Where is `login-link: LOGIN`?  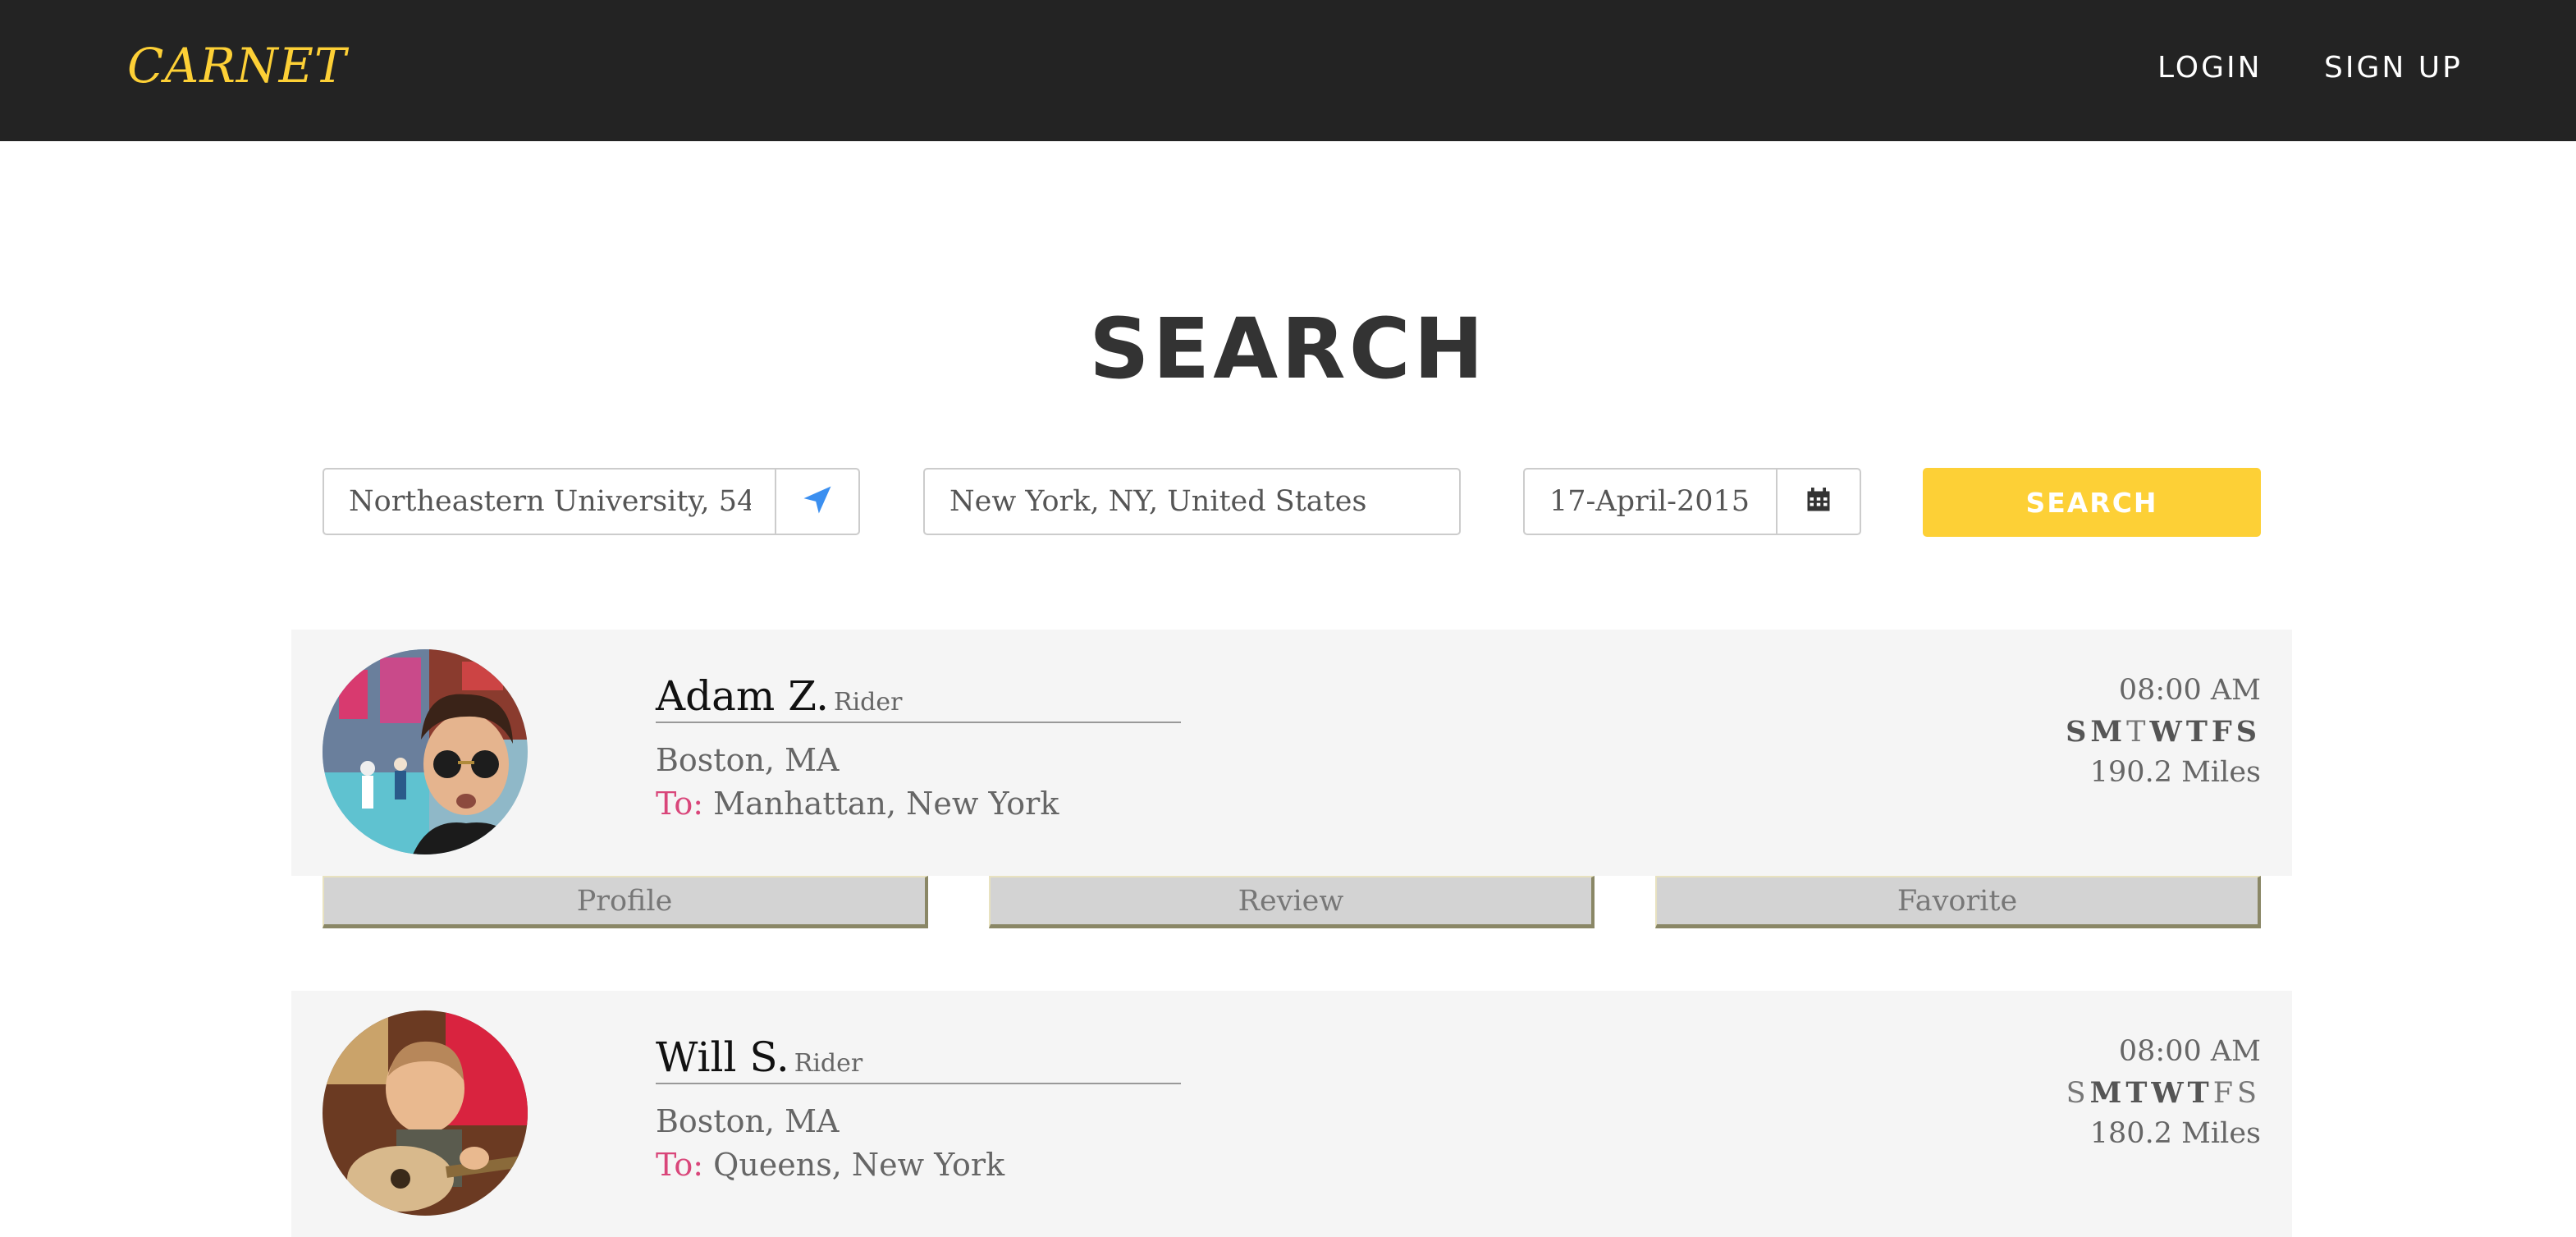 login-link: LOGIN is located at coordinates (2210, 68).